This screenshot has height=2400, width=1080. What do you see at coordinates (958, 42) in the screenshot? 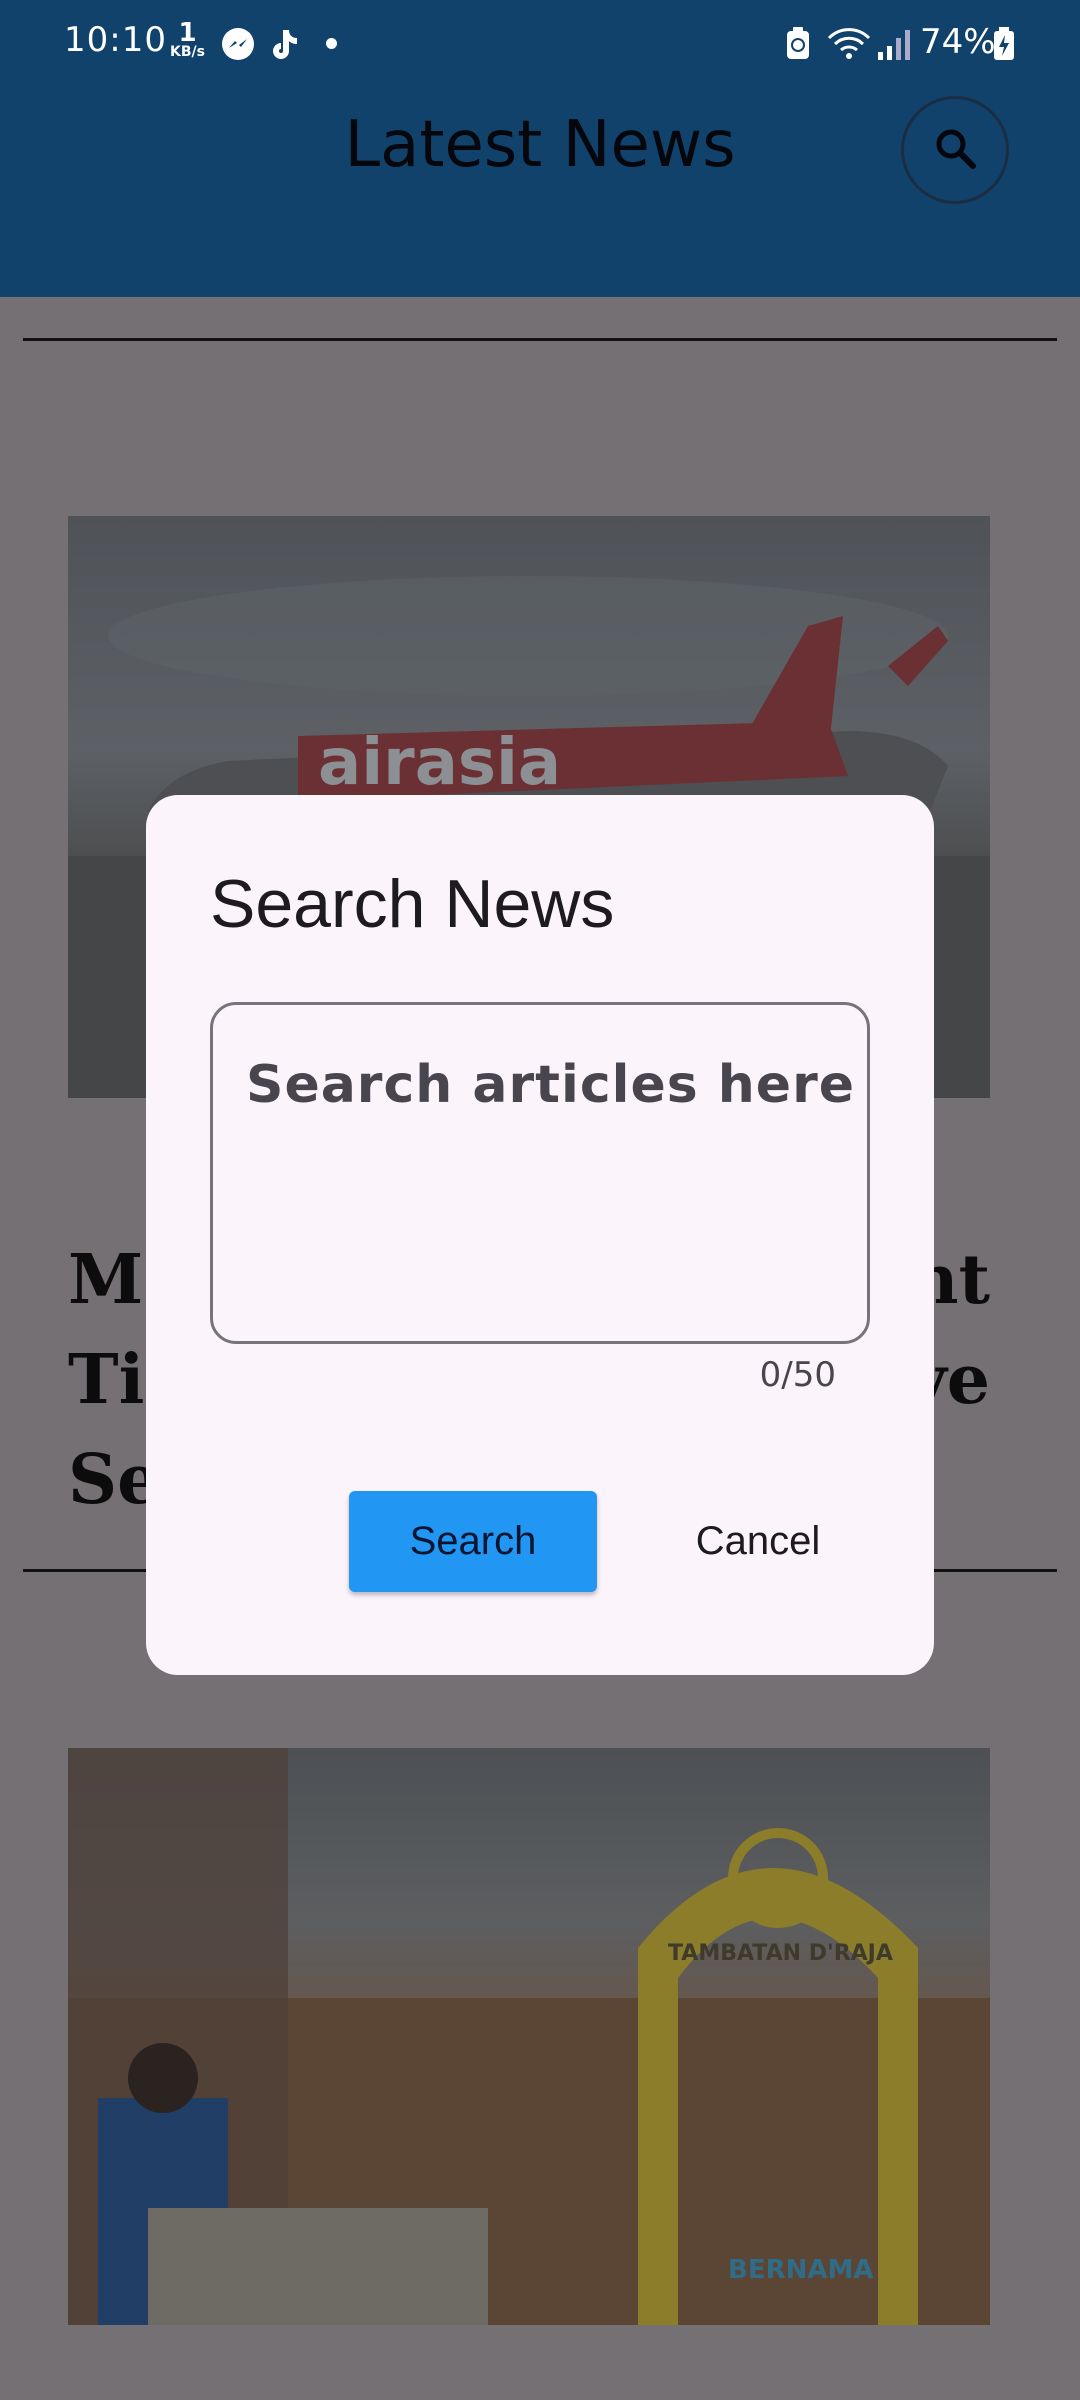
I see `battery-percent: 74%` at bounding box center [958, 42].